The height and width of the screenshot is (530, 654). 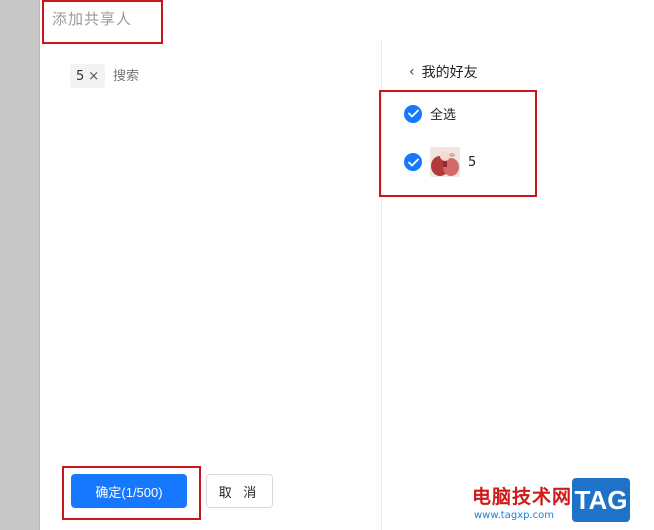 What do you see at coordinates (93, 76) in the screenshot?
I see `remove-chip-icon: ×` at bounding box center [93, 76].